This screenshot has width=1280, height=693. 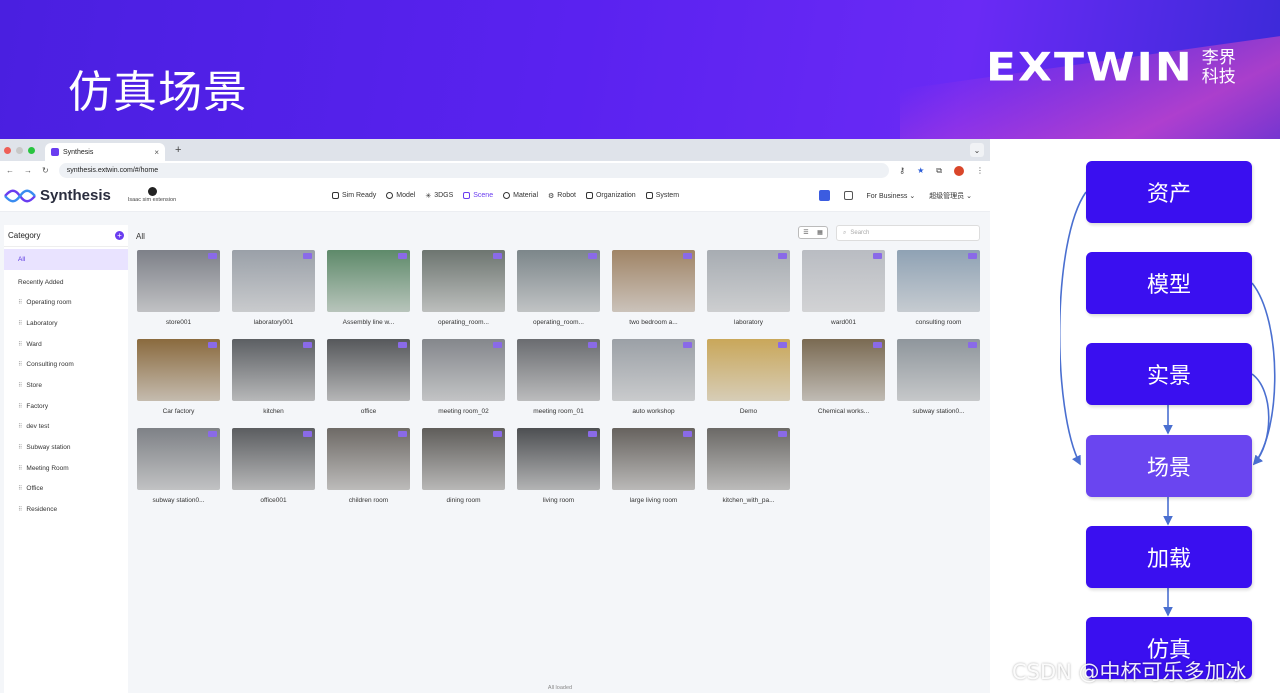 I want to click on scene-card: laboratory001, so click(x=273, y=288).